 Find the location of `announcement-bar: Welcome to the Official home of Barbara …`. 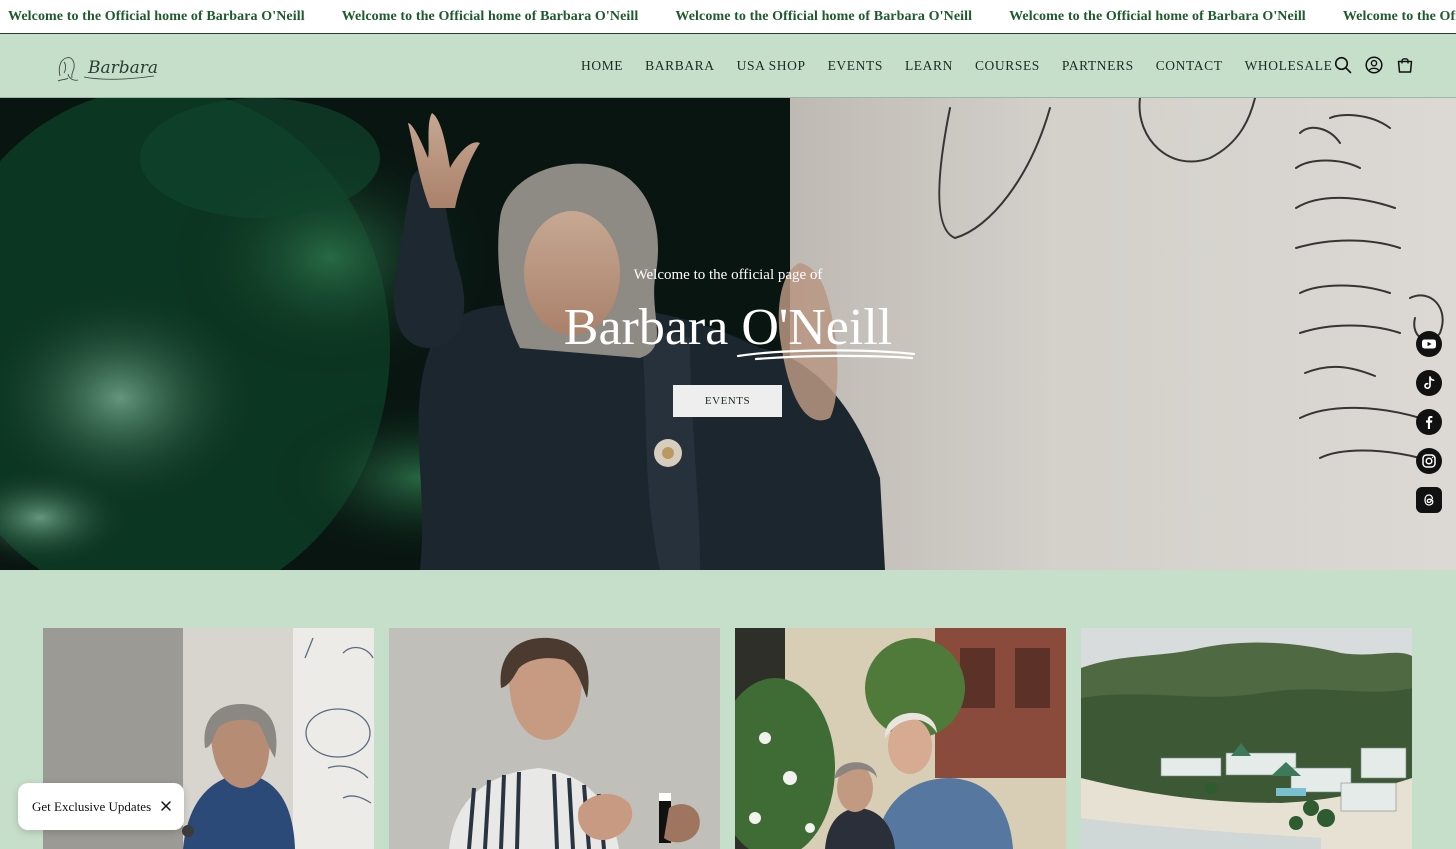

announcement-bar: Welcome to the Official home of Barbara … is located at coordinates (728, 17).